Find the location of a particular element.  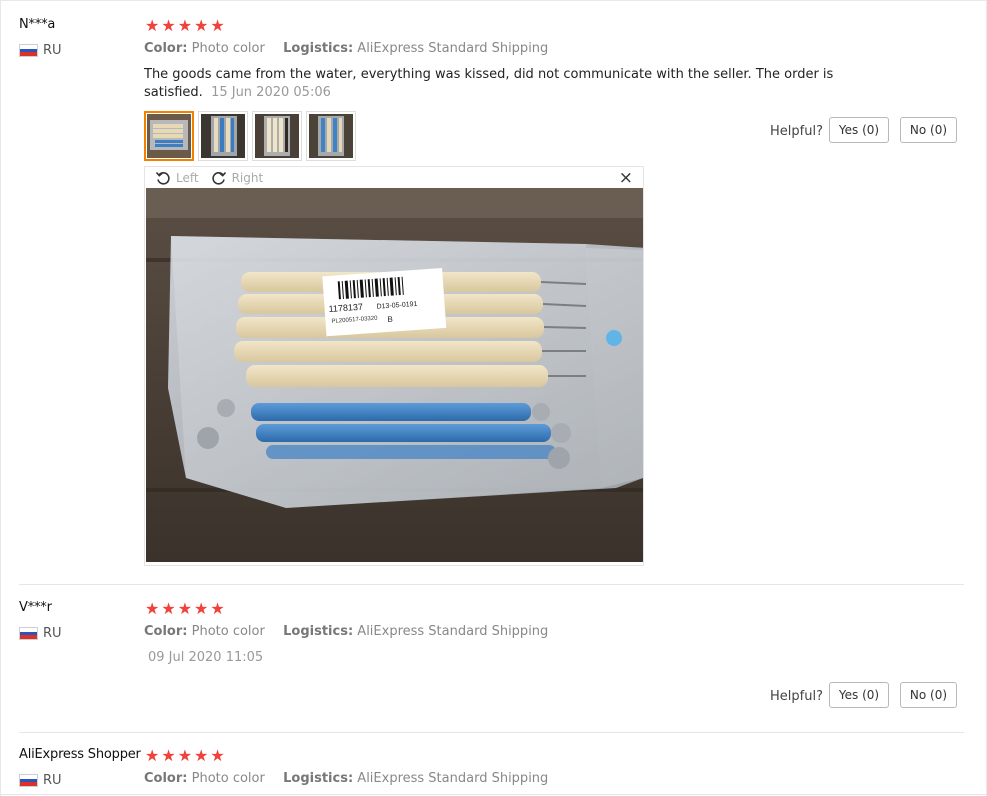

reviewer-name: AliExpress Shopper is located at coordinates (80, 754).